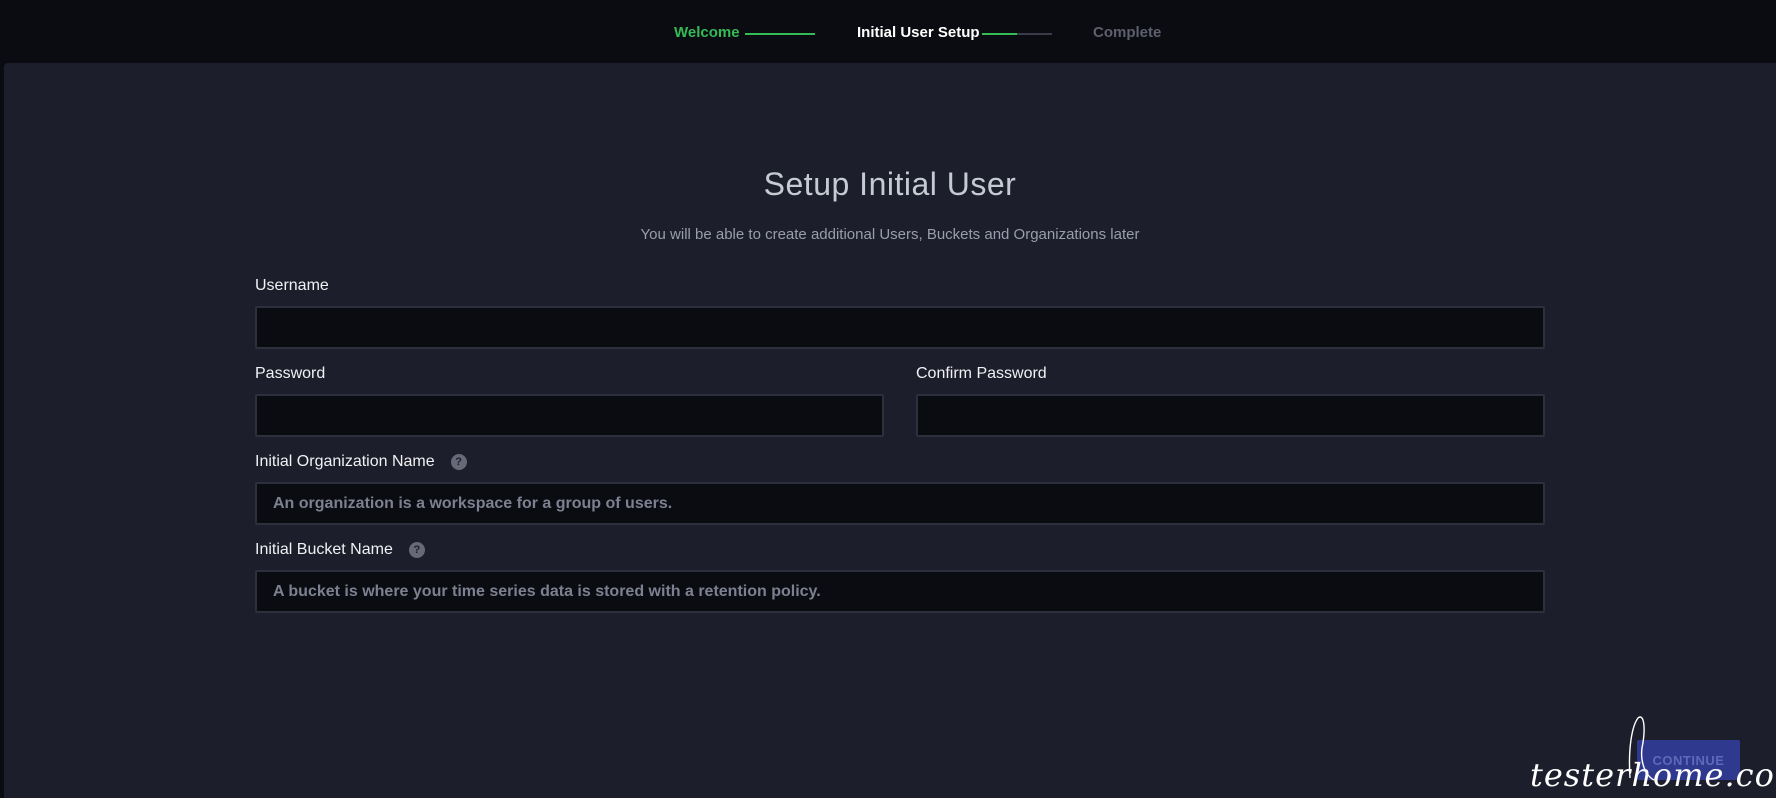 The height and width of the screenshot is (798, 1776). I want to click on step-complete: Complete, so click(1127, 32).